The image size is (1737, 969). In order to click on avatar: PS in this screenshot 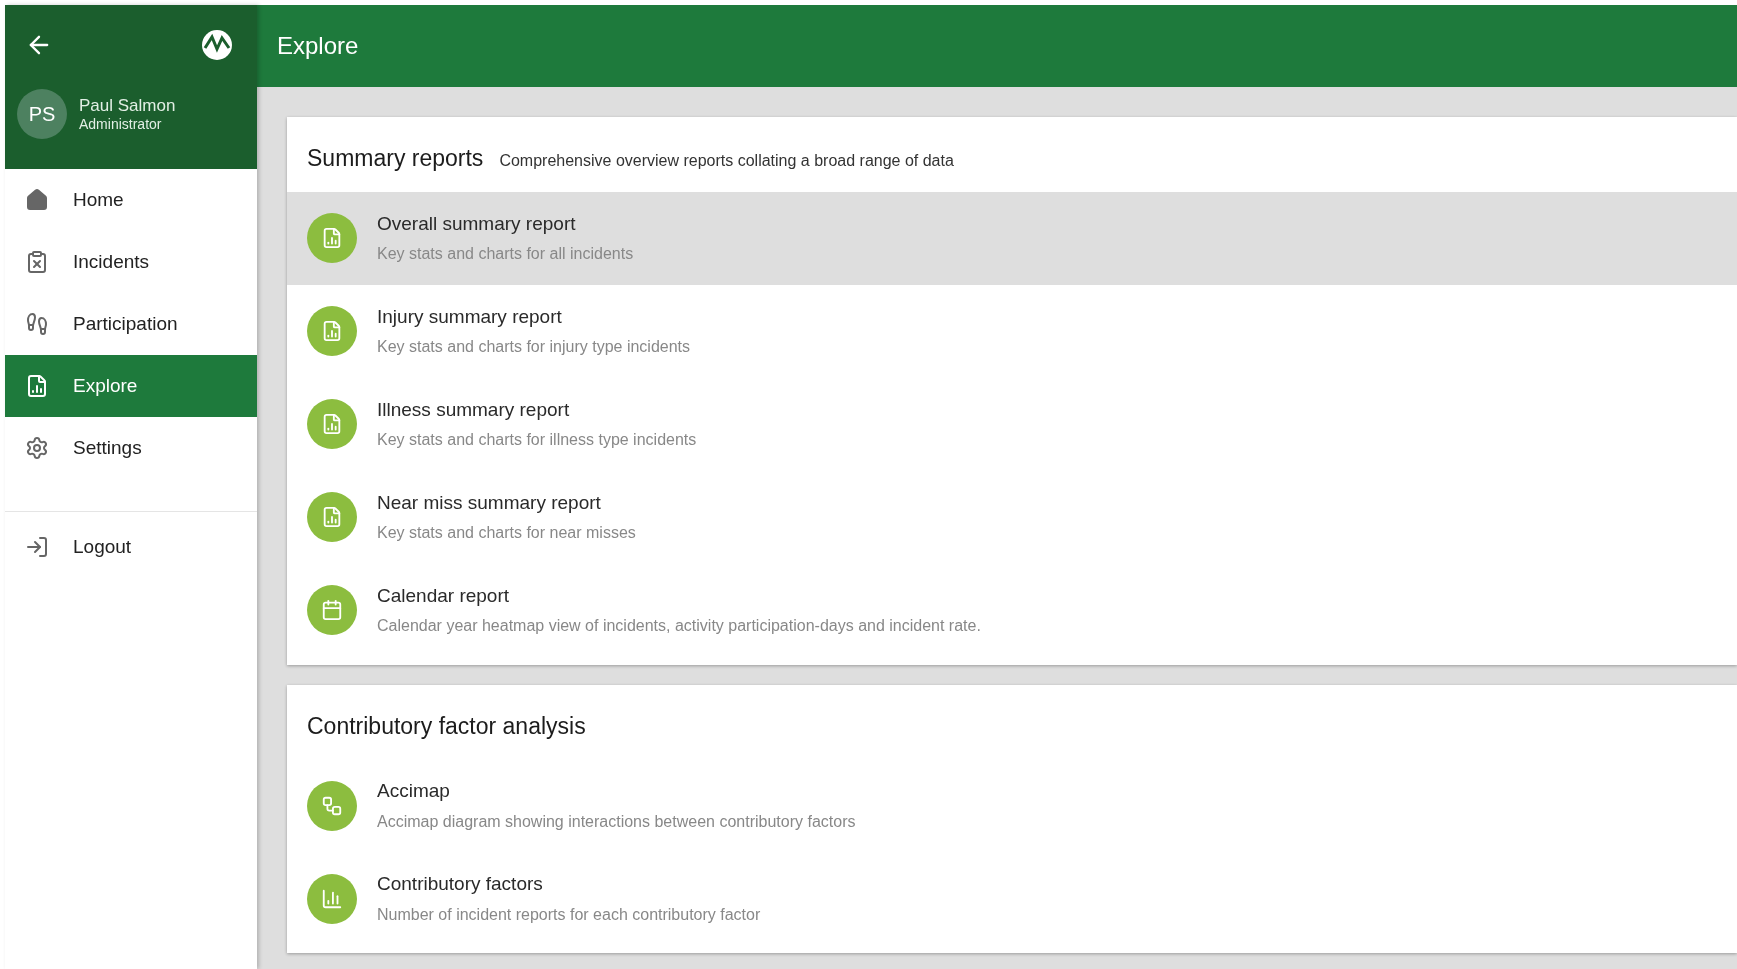, I will do `click(42, 114)`.